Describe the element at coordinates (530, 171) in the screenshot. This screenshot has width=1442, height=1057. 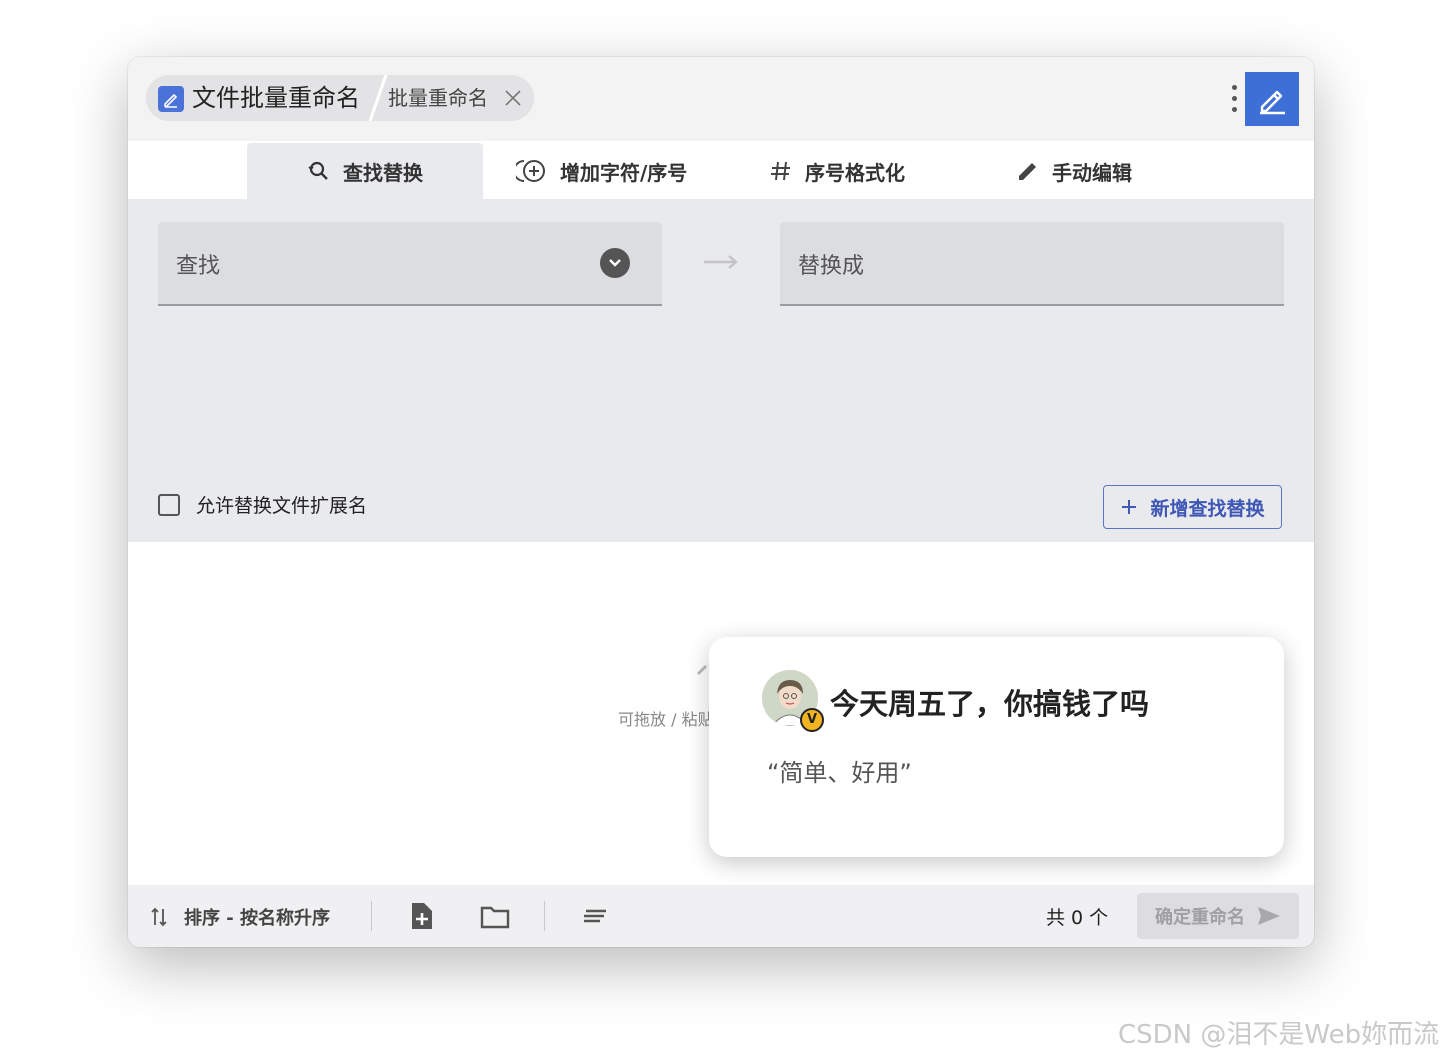
I see `add-circle-icon` at that location.